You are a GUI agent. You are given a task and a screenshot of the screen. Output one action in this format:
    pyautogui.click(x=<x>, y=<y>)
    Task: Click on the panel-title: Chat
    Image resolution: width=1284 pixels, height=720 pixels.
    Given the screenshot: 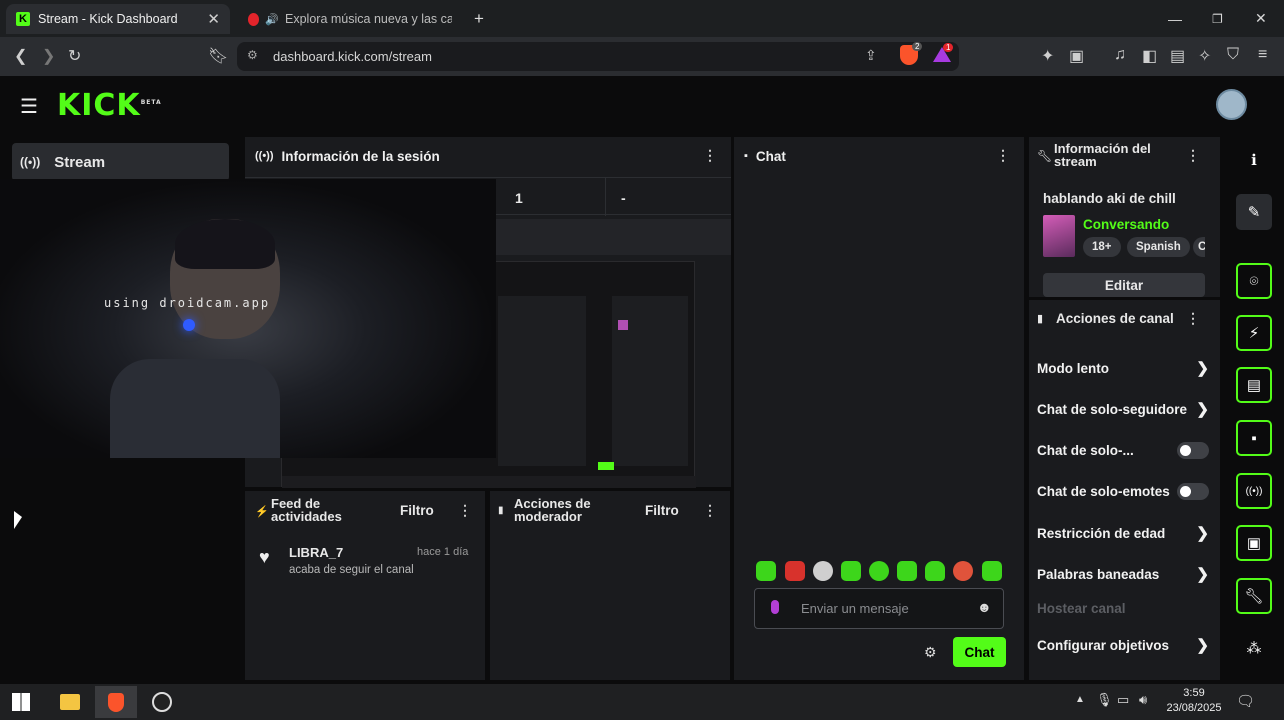 What is the action you would take?
    pyautogui.click(x=770, y=156)
    